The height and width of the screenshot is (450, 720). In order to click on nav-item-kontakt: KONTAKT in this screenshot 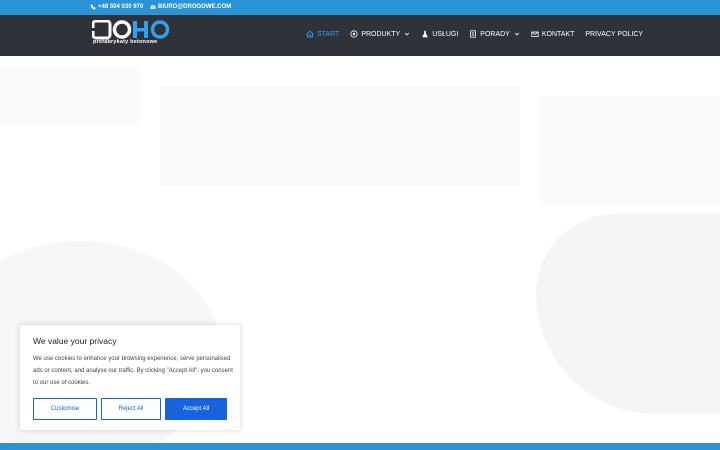, I will do `click(553, 34)`.